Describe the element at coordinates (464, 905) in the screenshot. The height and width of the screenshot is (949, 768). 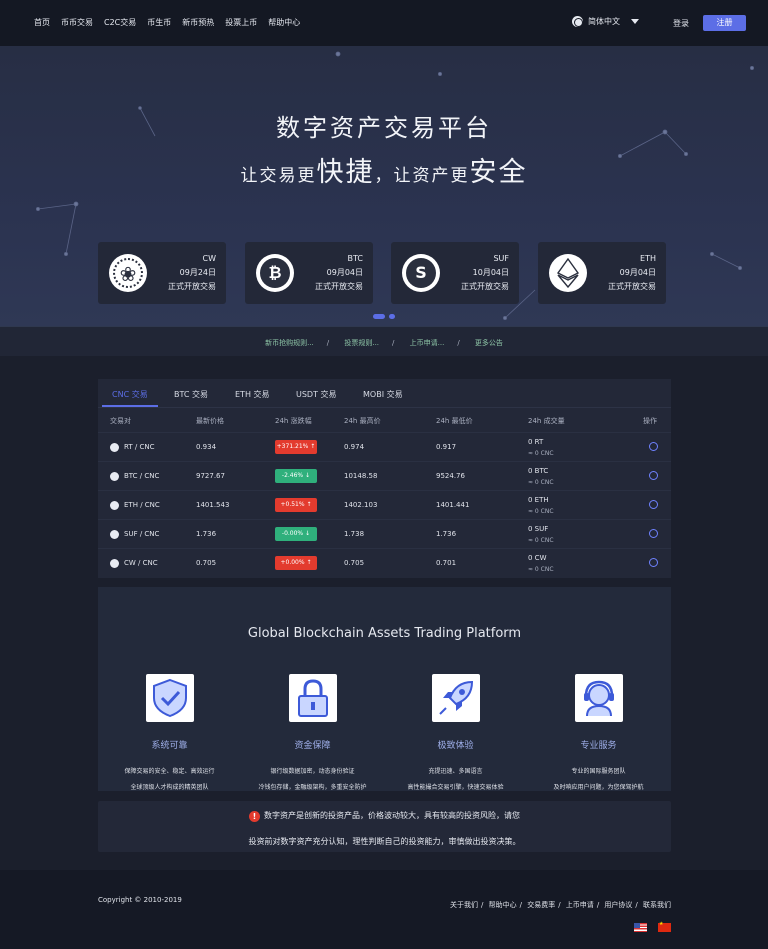
I see `footer-link-about: 关于我们` at that location.